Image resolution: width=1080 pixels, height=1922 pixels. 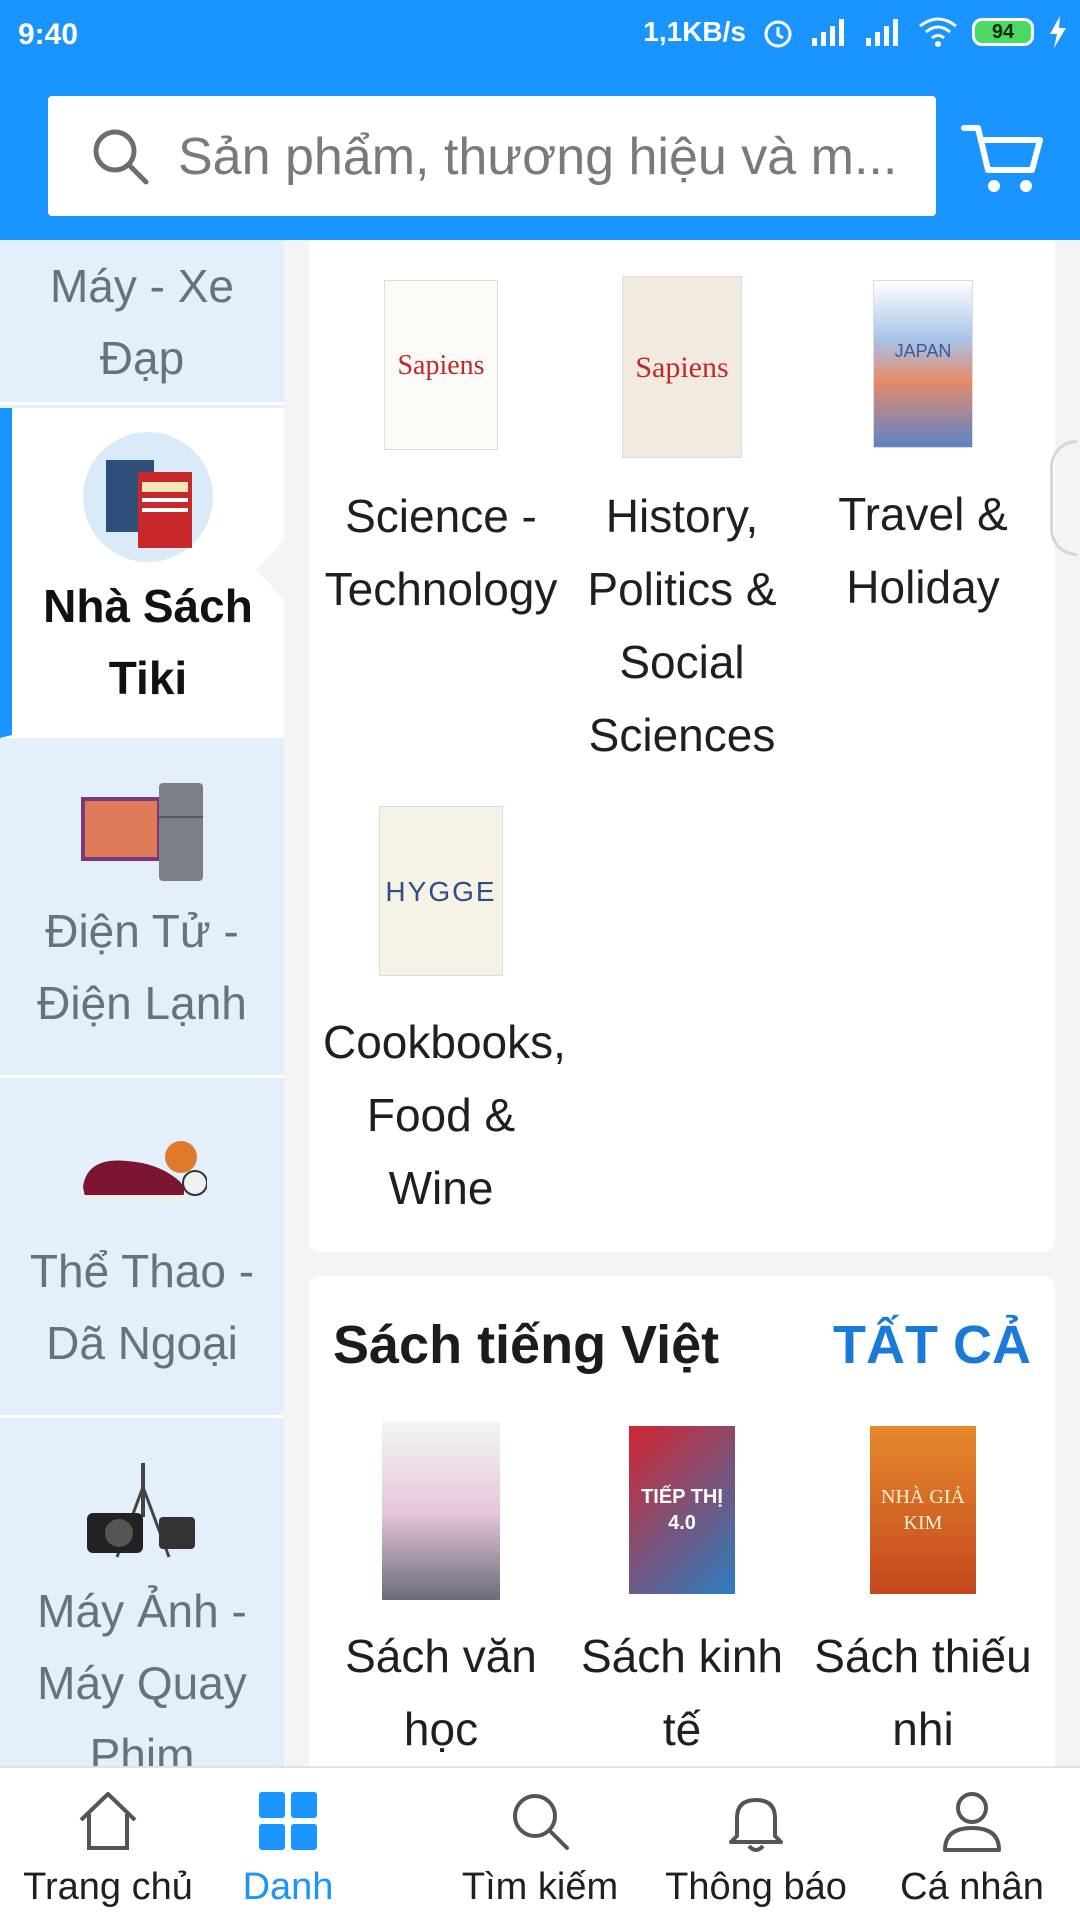 I want to click on category-label: Cookbooks, Food & Wine, so click(x=444, y=1115).